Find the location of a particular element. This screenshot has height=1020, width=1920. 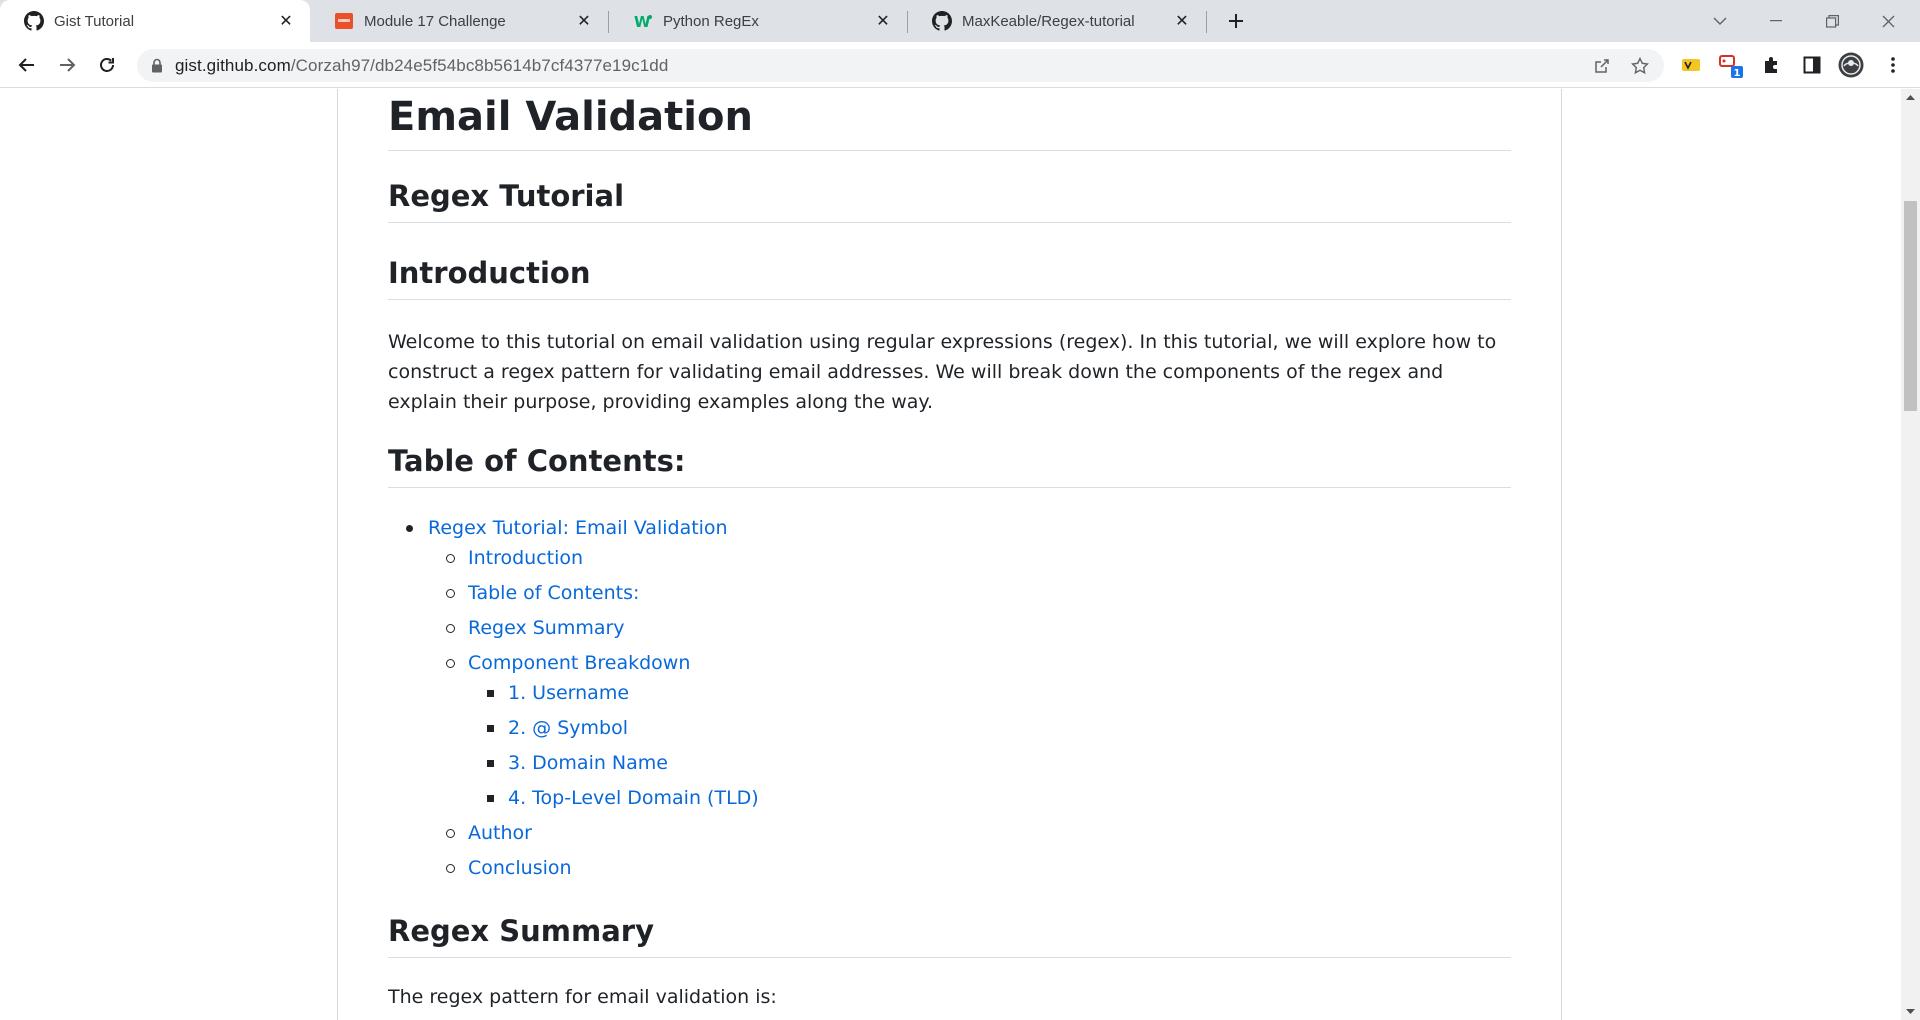

reload-button is located at coordinates (107, 65).